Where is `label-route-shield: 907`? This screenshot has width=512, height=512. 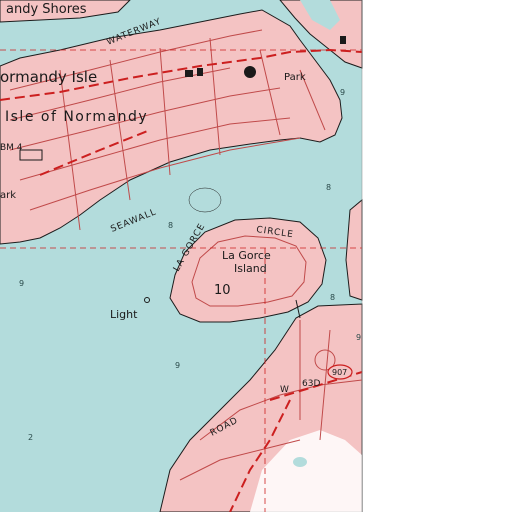
label-route-shield: 907 is located at coordinates (339, 372).